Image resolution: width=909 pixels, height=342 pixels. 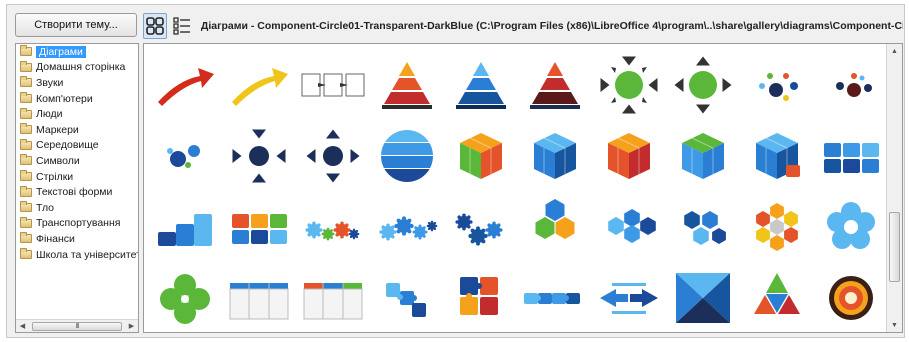 What do you see at coordinates (894, 247) in the screenshot?
I see `scroll-thumb-vertical` at bounding box center [894, 247].